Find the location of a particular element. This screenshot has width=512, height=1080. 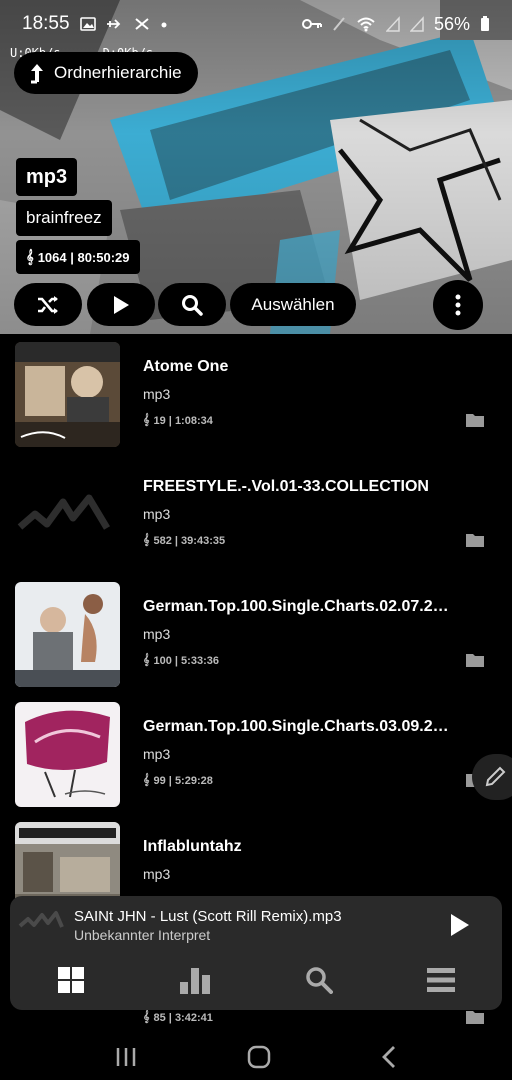

item-stats: 𝄞 100 | 5:33:36 is located at coordinates (181, 660).